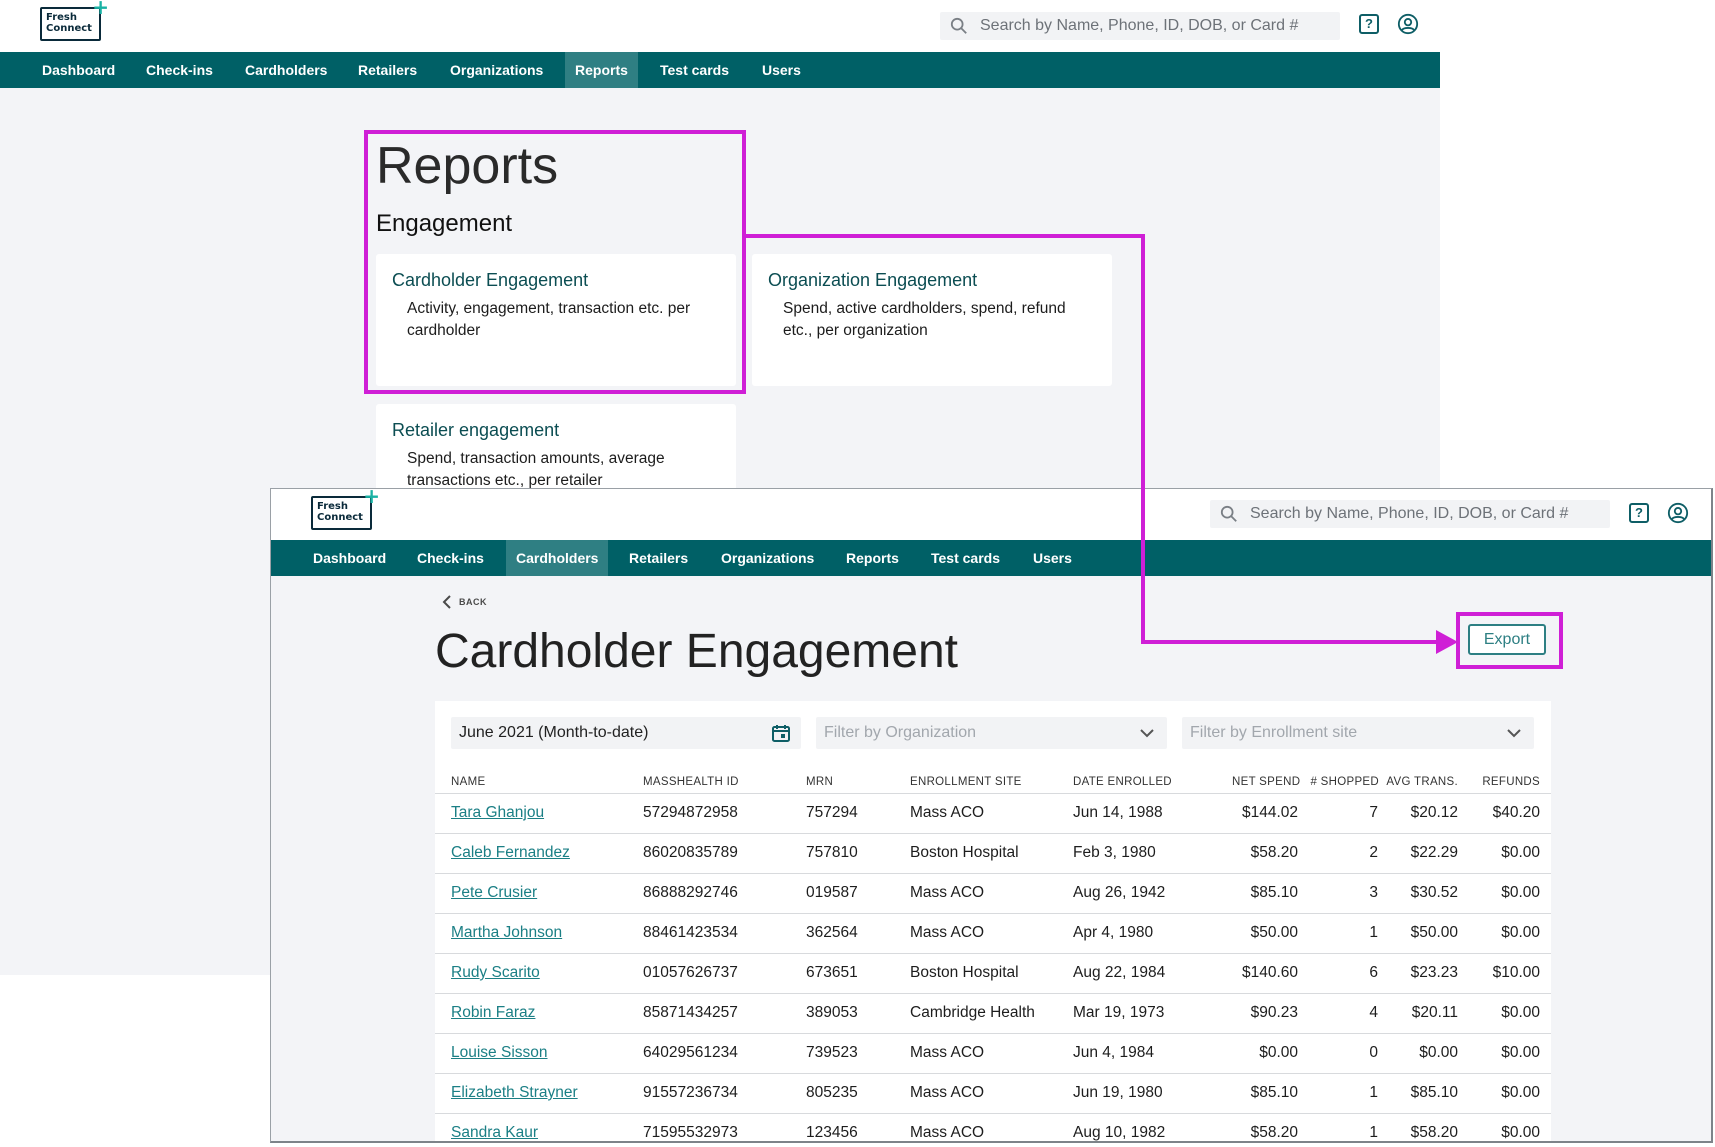  What do you see at coordinates (468, 782) in the screenshot?
I see `column-header-name: NAME` at bounding box center [468, 782].